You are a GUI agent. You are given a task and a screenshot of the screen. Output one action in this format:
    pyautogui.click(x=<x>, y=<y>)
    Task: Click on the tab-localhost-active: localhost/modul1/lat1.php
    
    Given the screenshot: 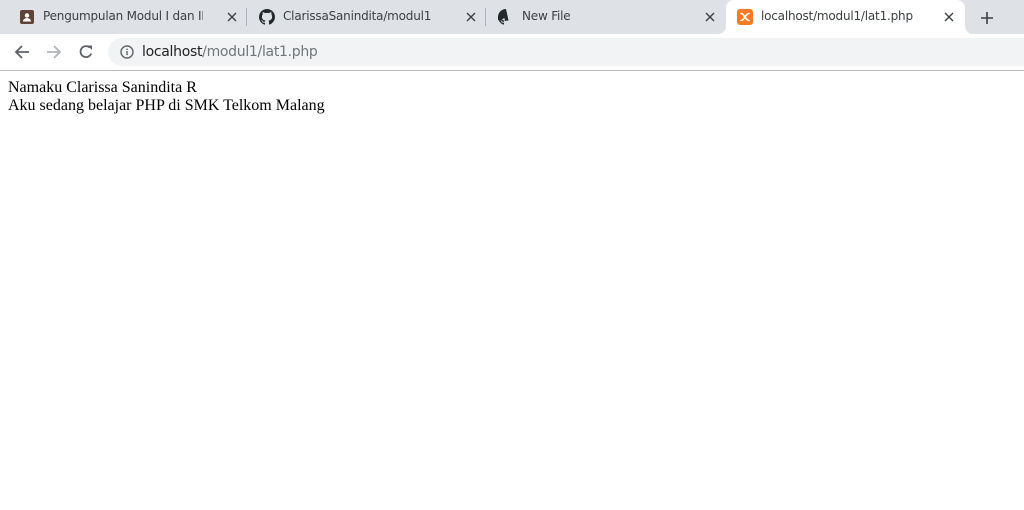 What is the action you would take?
    pyautogui.click(x=845, y=17)
    